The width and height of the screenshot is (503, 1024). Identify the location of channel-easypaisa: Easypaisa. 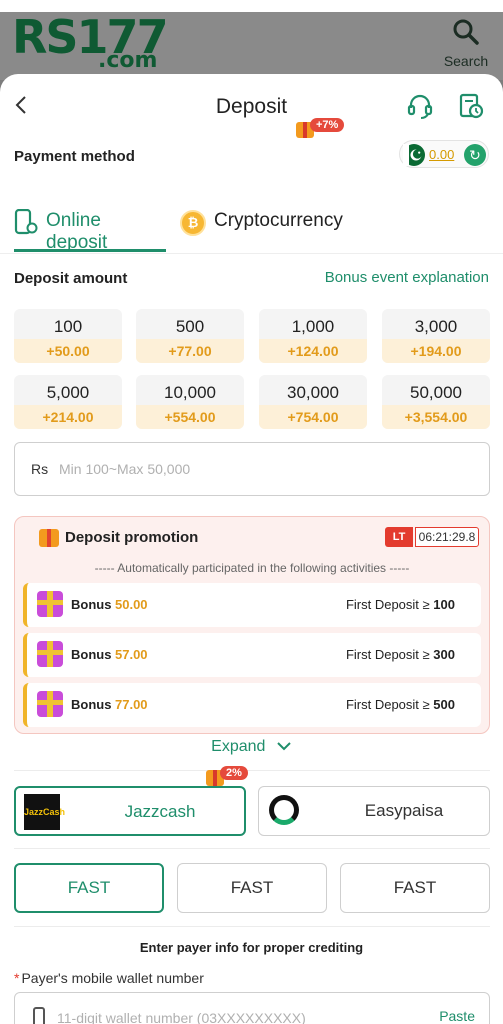
(374, 811).